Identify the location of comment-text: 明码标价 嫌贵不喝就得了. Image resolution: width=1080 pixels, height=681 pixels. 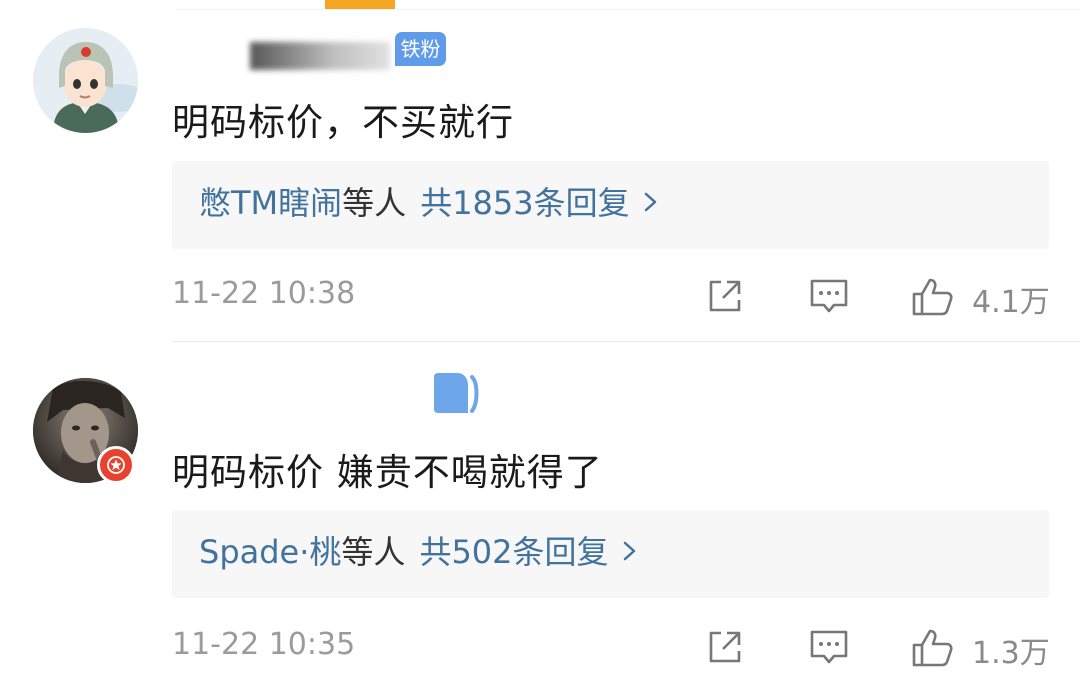
(387, 472).